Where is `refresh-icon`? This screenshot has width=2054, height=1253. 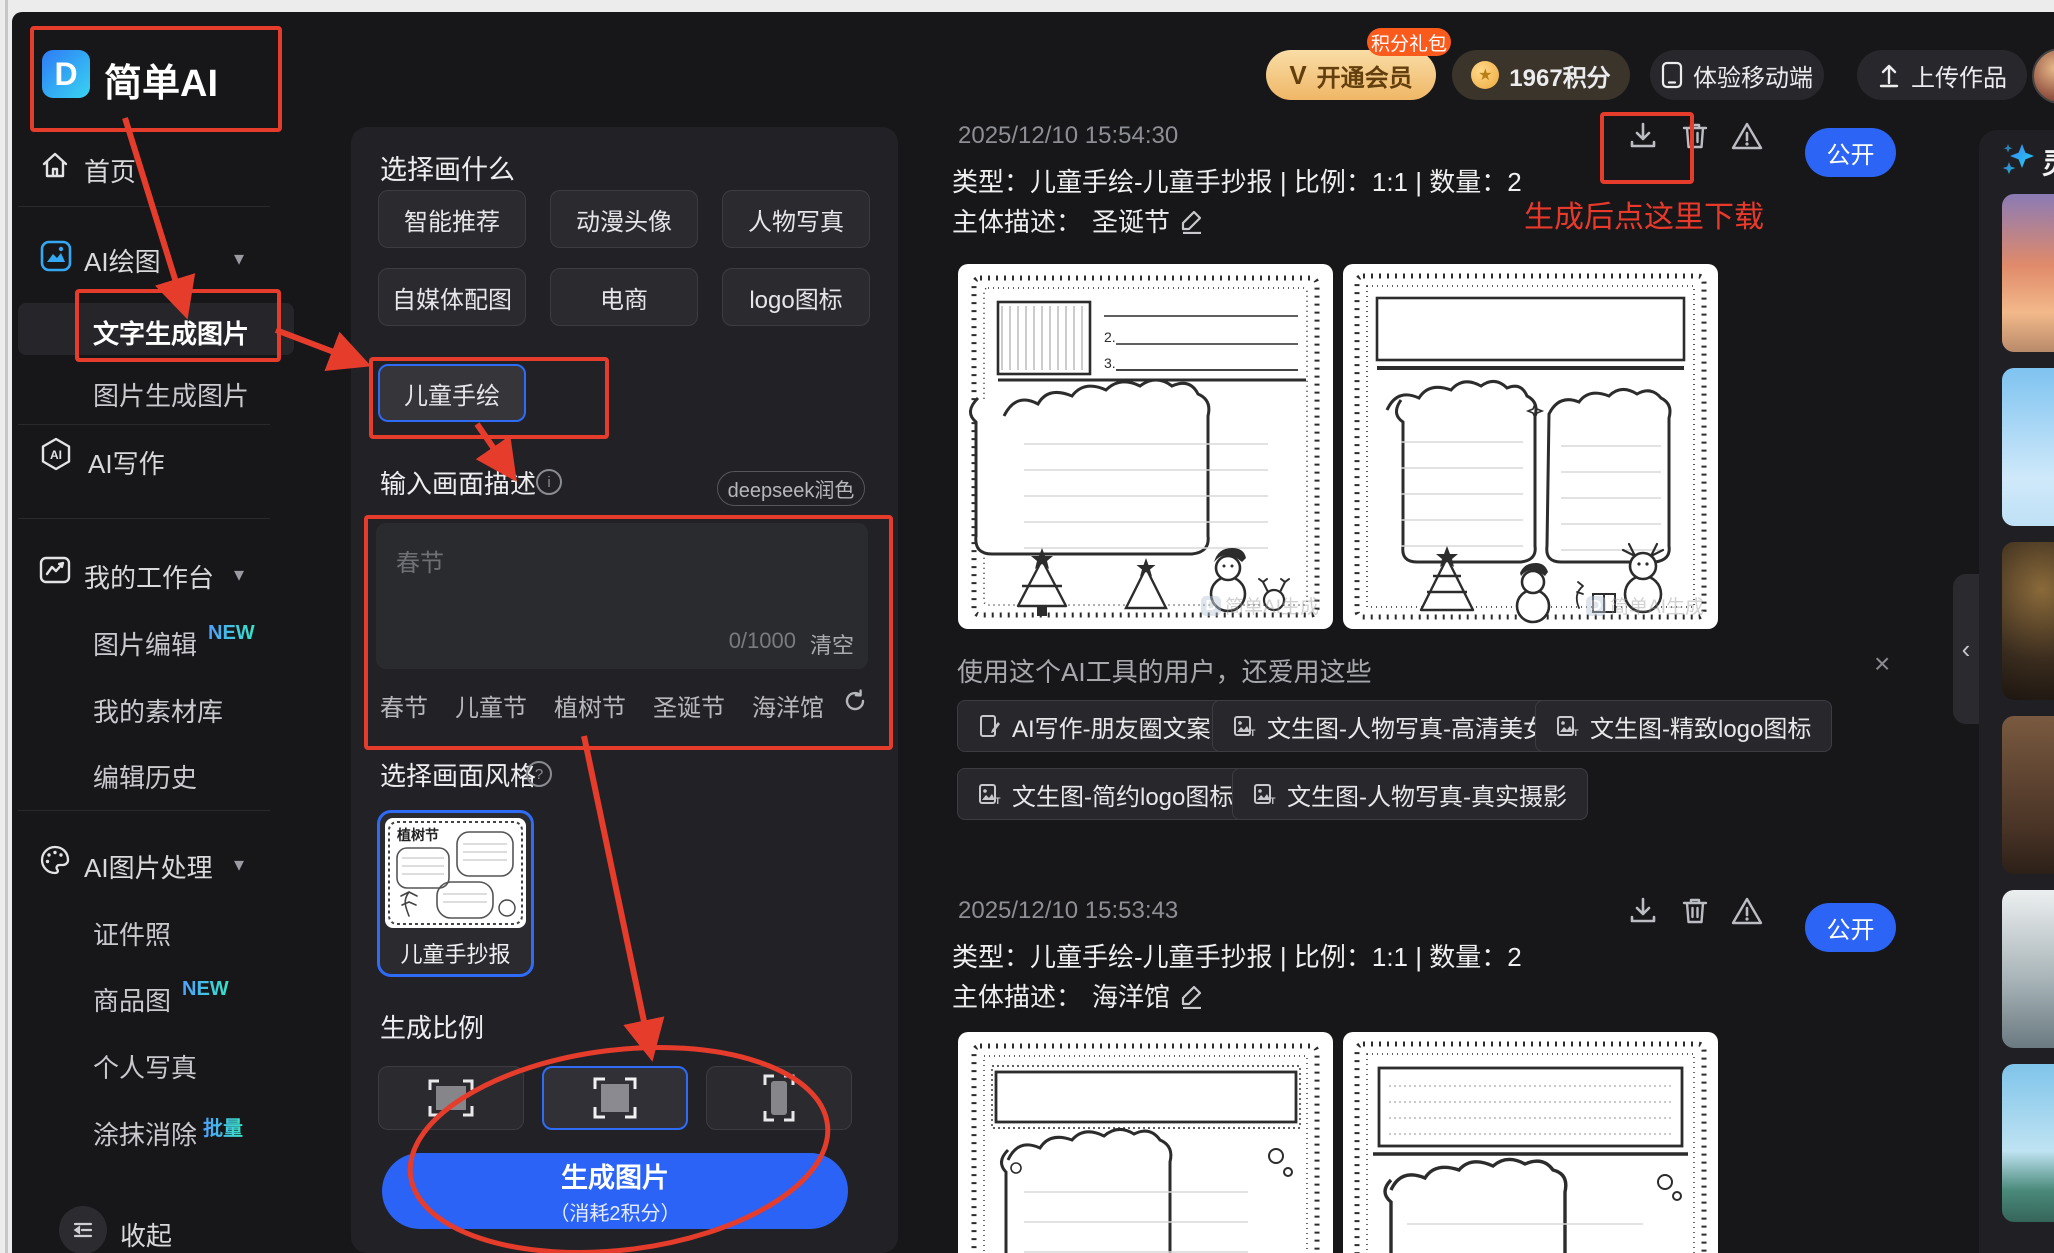 refresh-icon is located at coordinates (855, 703).